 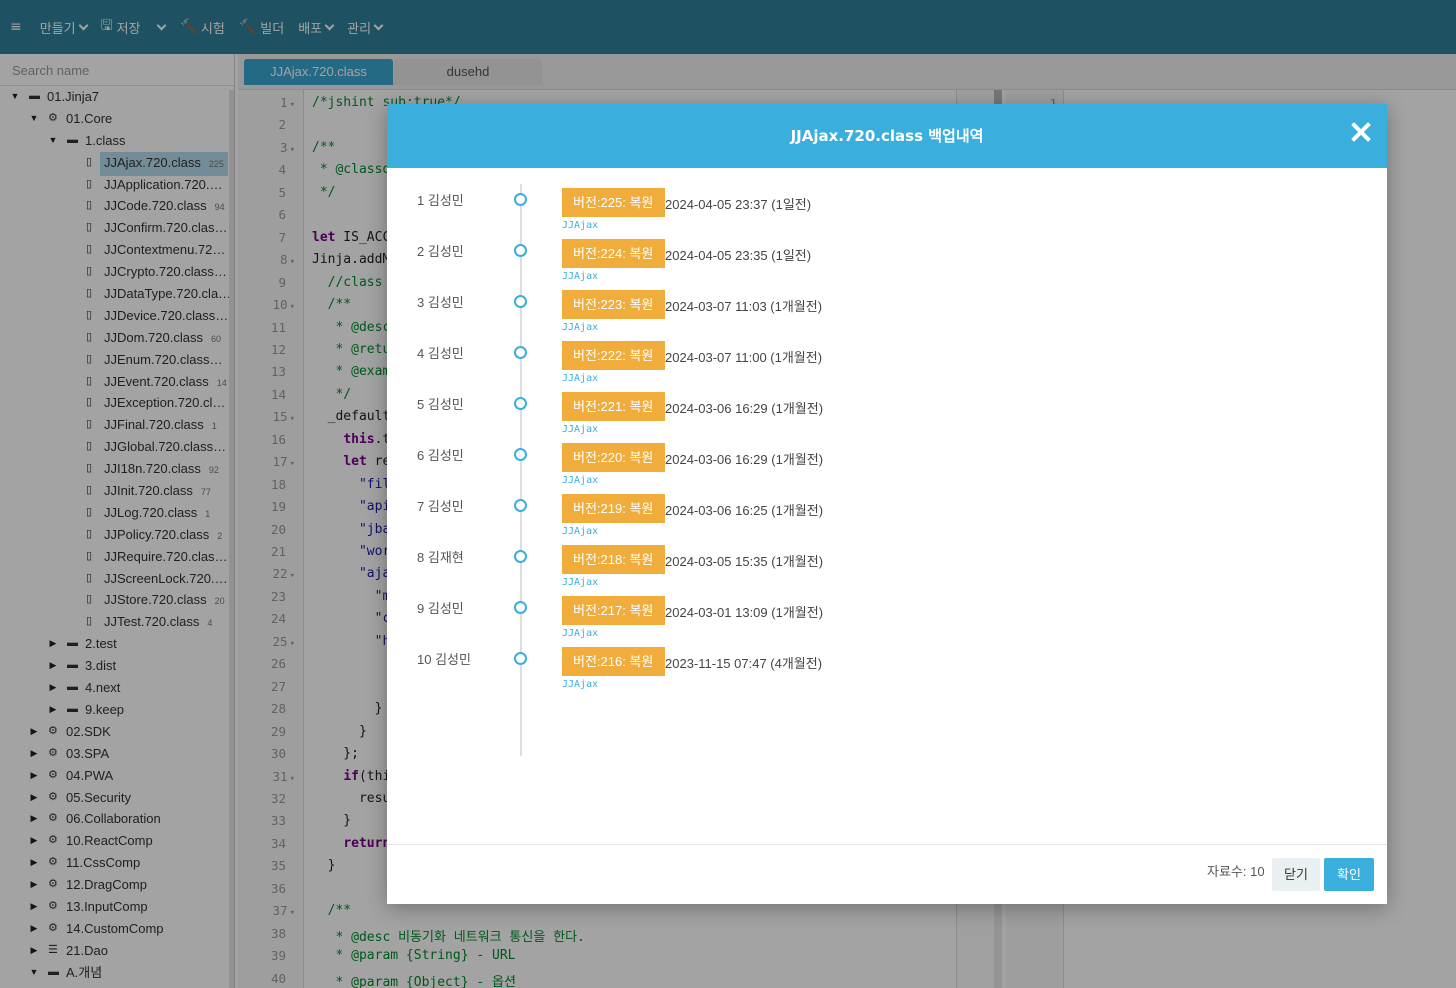 I want to click on entry-index: 7, so click(x=421, y=506).